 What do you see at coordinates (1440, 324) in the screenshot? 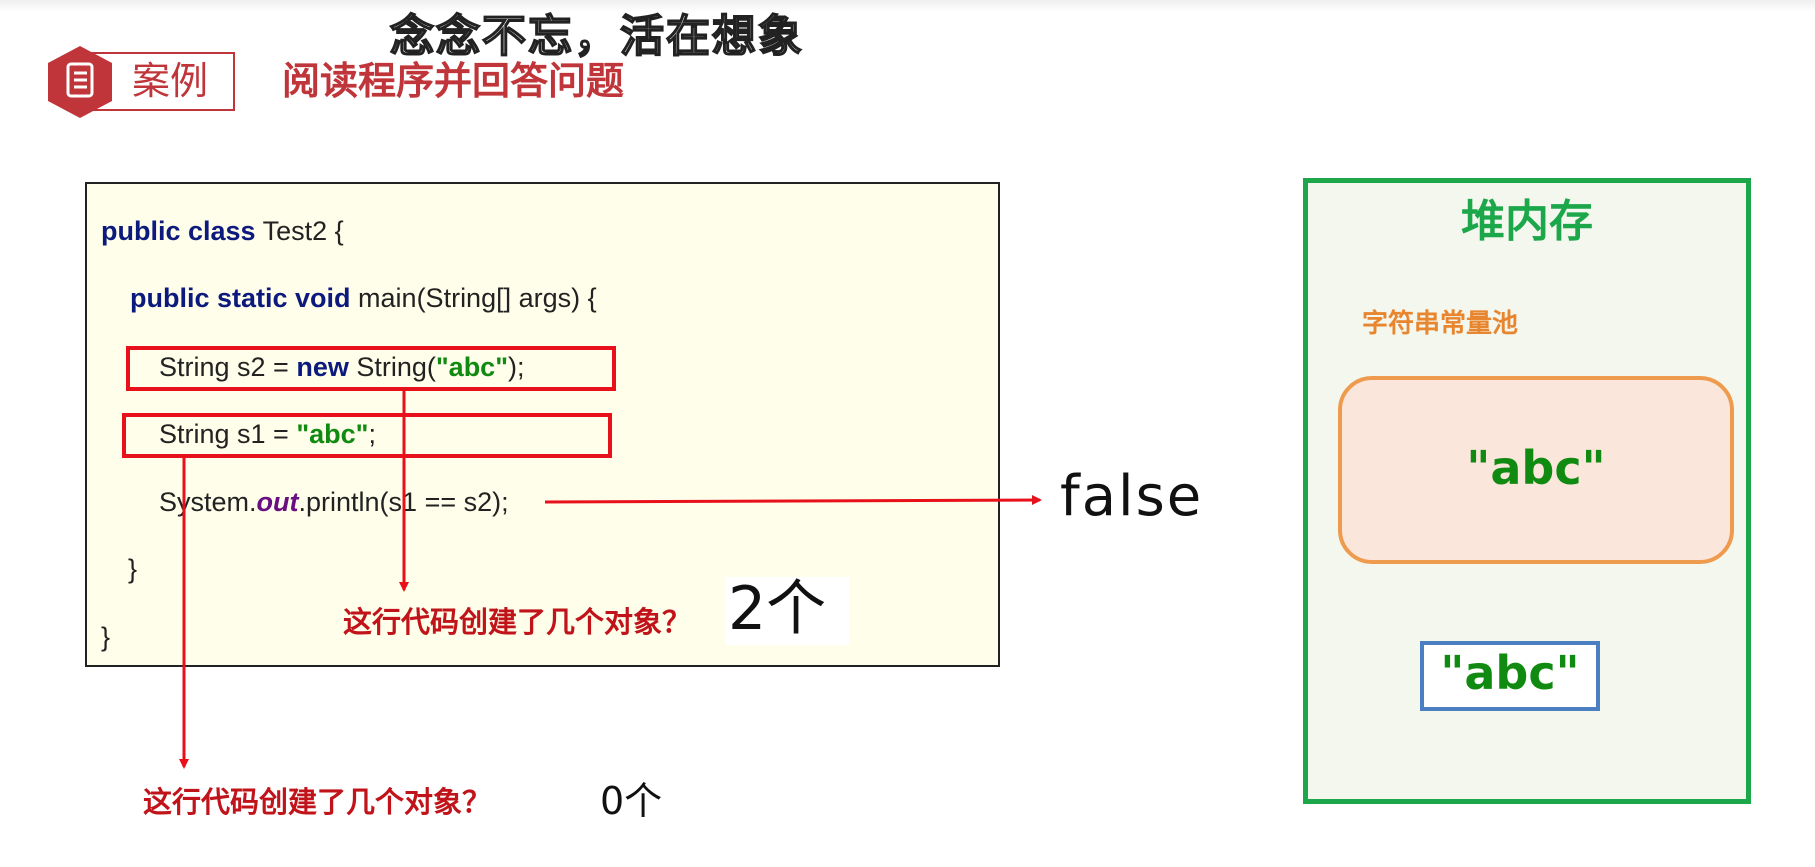
I see `string-pool-title: 字符串常量池` at bounding box center [1440, 324].